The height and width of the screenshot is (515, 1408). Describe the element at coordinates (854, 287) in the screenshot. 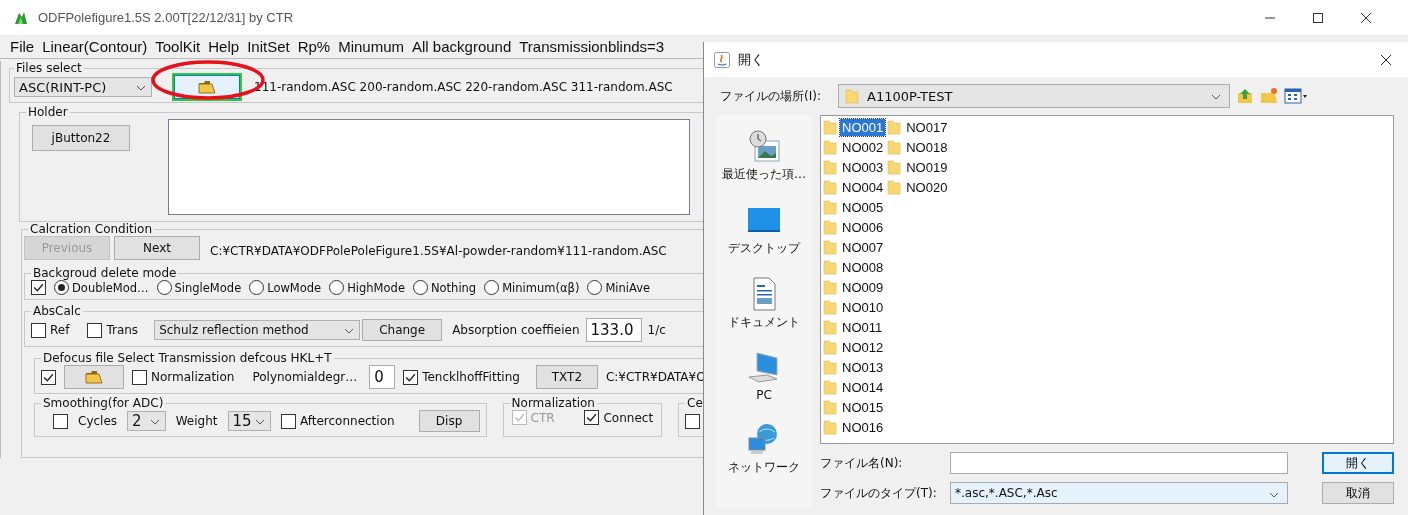

I see `folder-item: NO009` at that location.